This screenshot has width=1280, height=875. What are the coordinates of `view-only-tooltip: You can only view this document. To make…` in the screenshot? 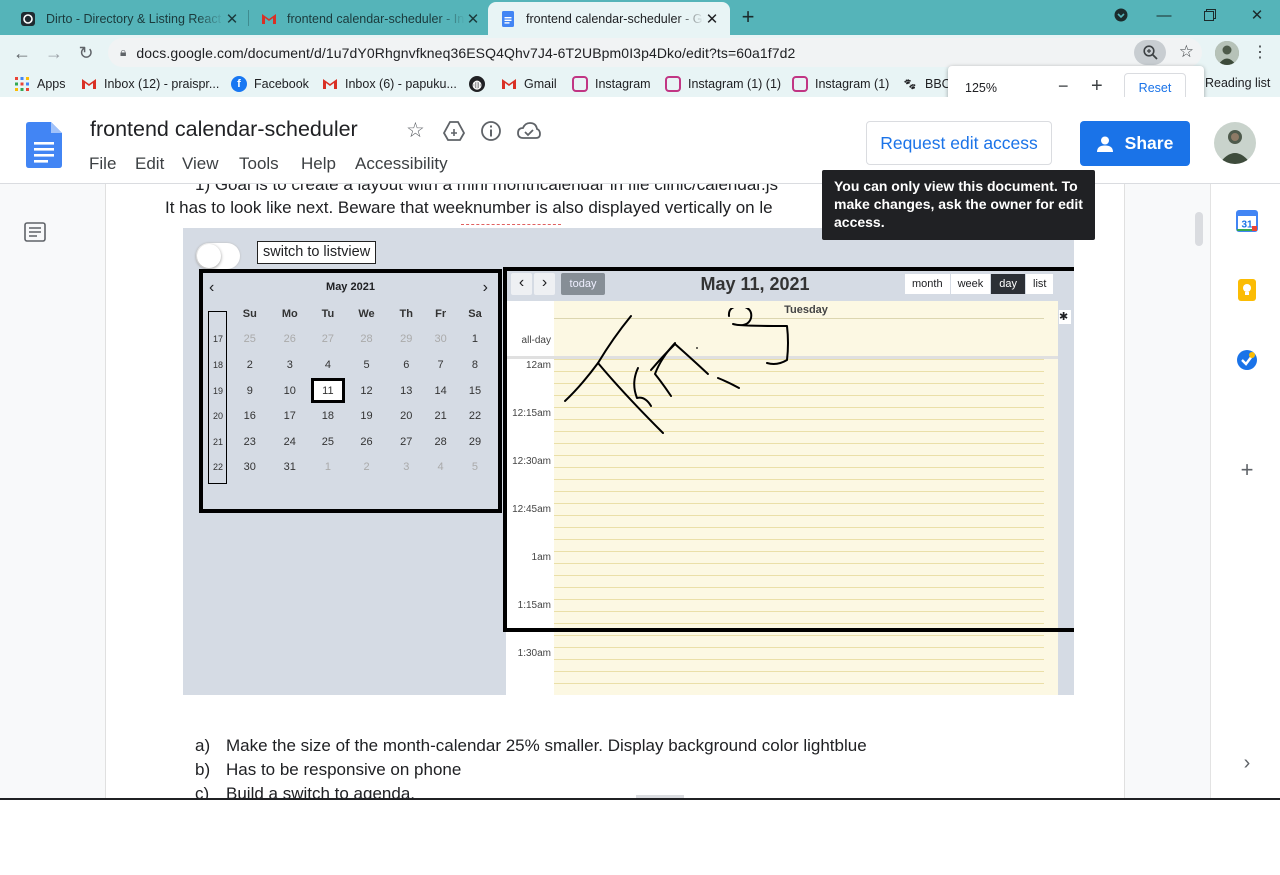 It's located at (958, 205).